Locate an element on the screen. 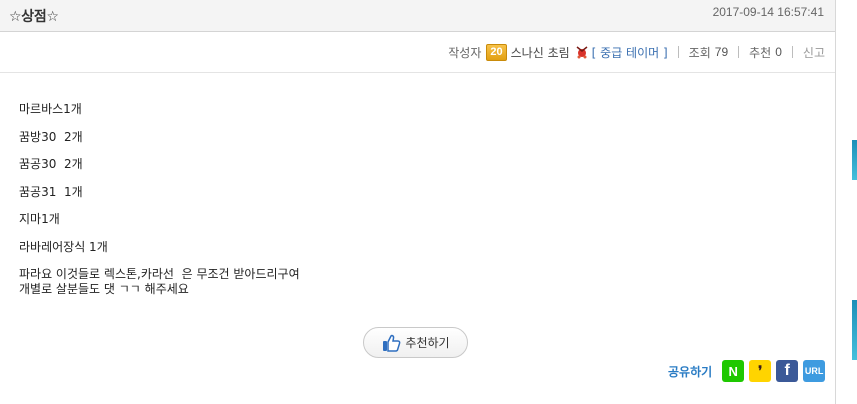 This screenshot has width=857, height=404. author-label: 작성자 is located at coordinates (465, 52).